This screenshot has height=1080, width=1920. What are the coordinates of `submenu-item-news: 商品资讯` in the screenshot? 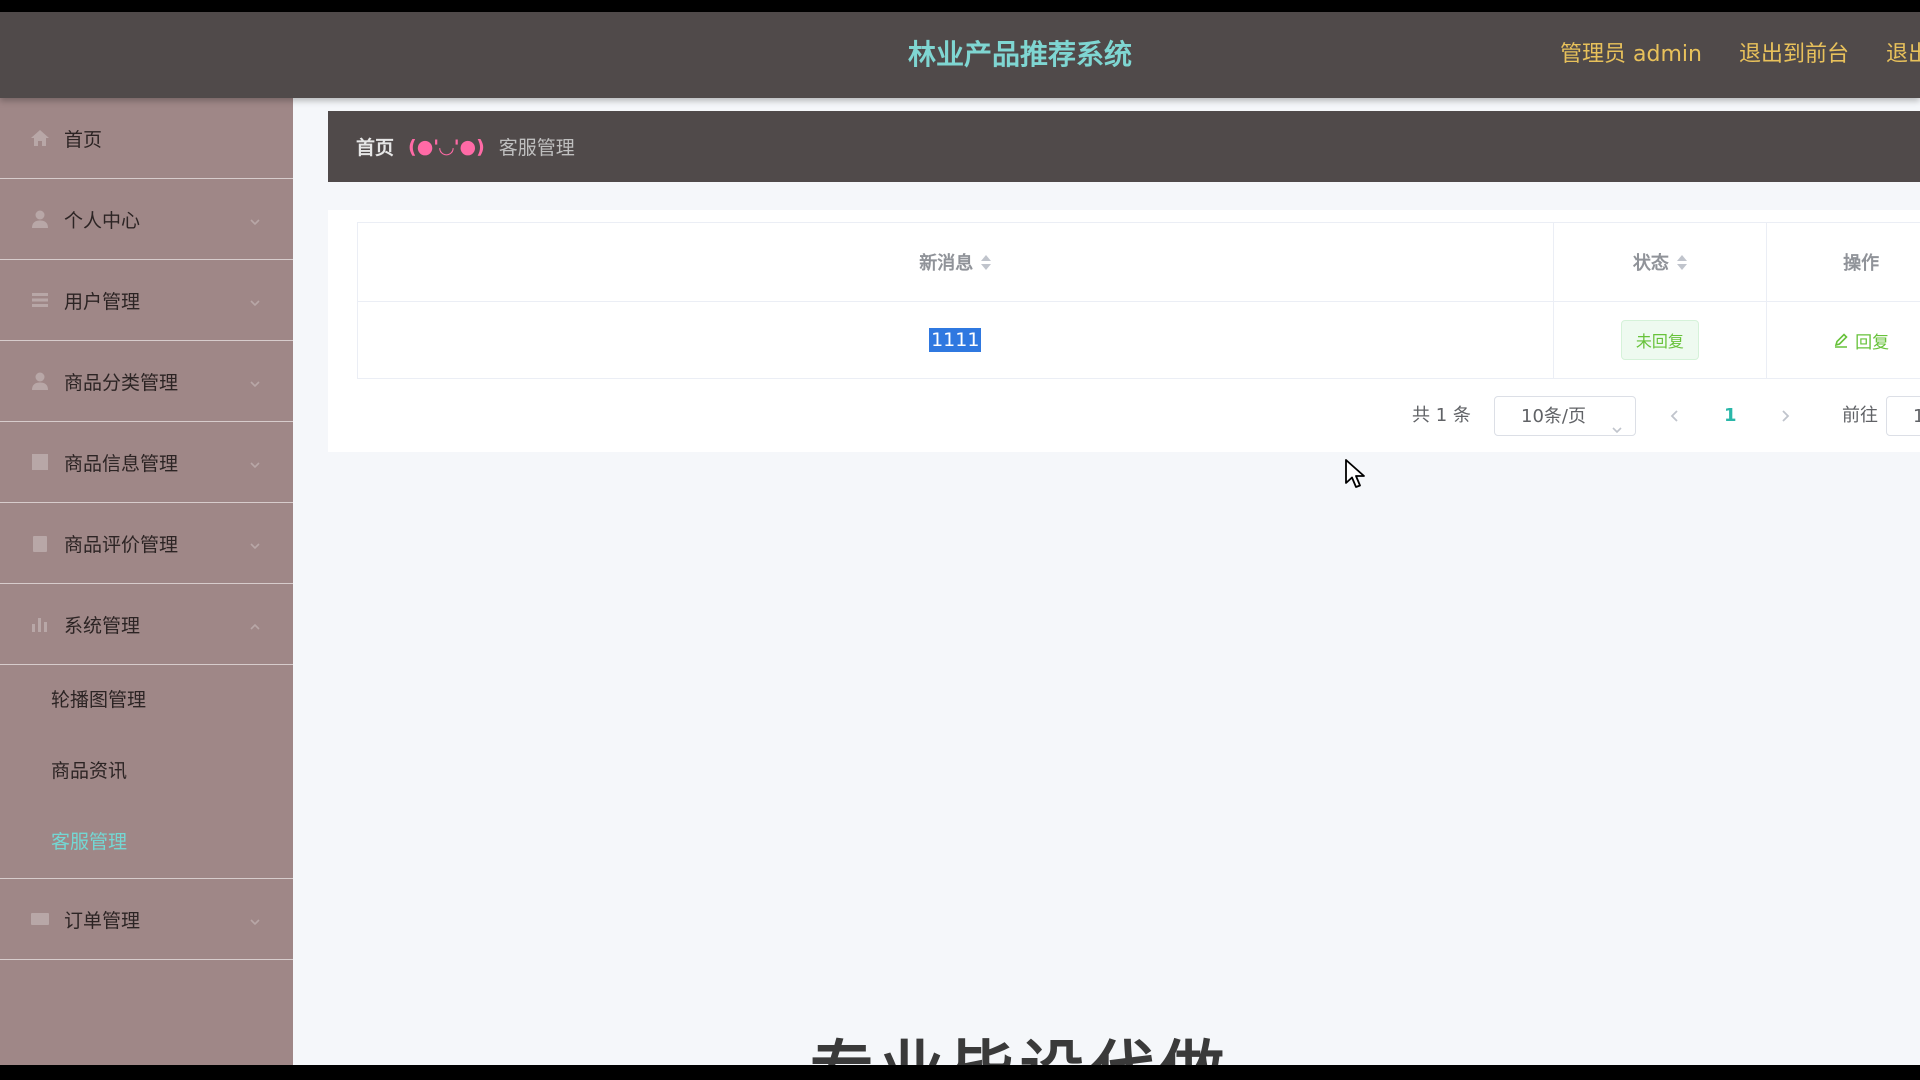 It's located at (146, 771).